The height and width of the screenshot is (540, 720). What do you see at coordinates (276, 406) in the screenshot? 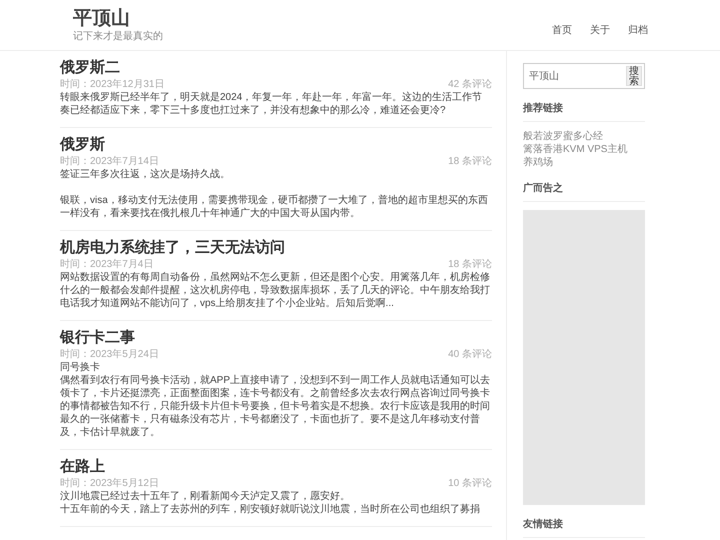
I see `post-paragraph: 偶然看到农行有同号换卡活动，就APP上直接申请了，没想到不到一周工作人员就电话通知可以去领卡了，卡片还挺漂亮，正面整面图案，连卡号都没有。之前曾经多次去农行网点咨询过同号换卡的事情都被告知不行，只能升级卡片但卡号要换，但卡号着实是不想换。农行卡应该是我用的时间最久的一张储蓄卡，只有磁条没有芯片，卡号都磨没了，卡面也折了。要不是这几年移动支付普及，卡估计早就废了。` at bounding box center [276, 406].